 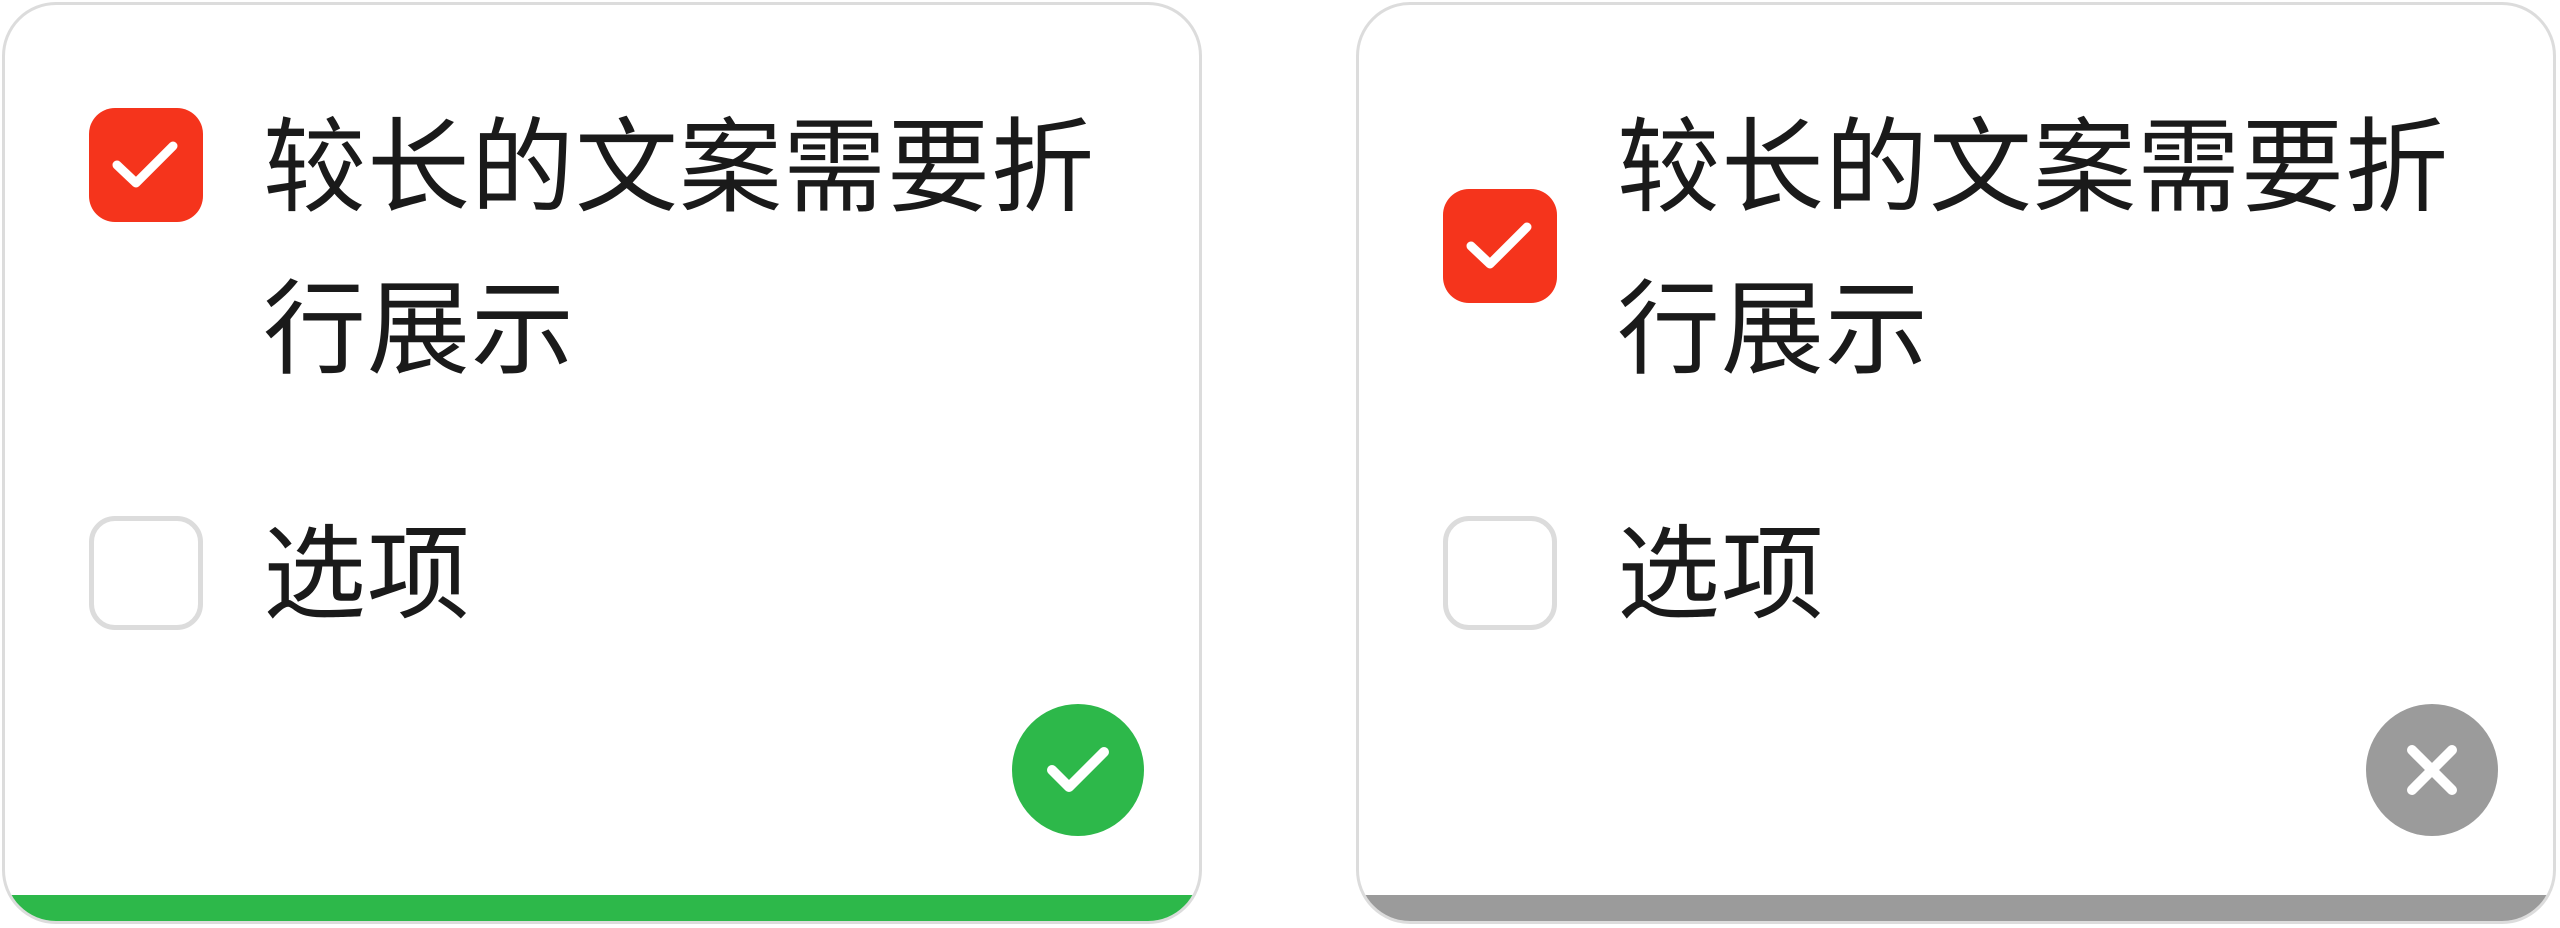 What do you see at coordinates (1956, 908) in the screenshot?
I see `result-bar-incorrect` at bounding box center [1956, 908].